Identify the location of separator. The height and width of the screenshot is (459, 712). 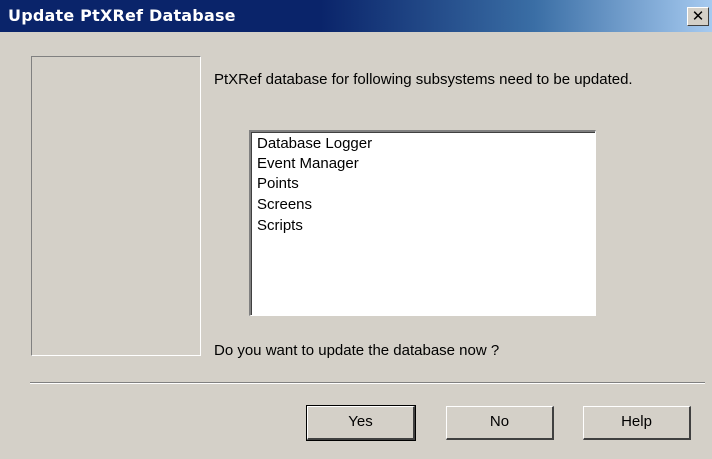
(367, 383).